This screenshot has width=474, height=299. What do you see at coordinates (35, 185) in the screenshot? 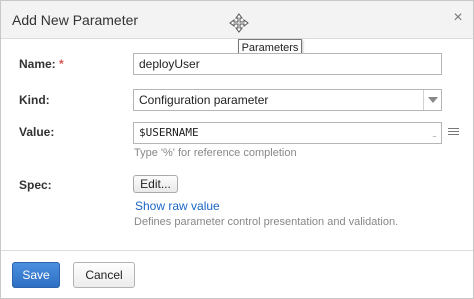
I see `spec-label: Spec:` at bounding box center [35, 185].